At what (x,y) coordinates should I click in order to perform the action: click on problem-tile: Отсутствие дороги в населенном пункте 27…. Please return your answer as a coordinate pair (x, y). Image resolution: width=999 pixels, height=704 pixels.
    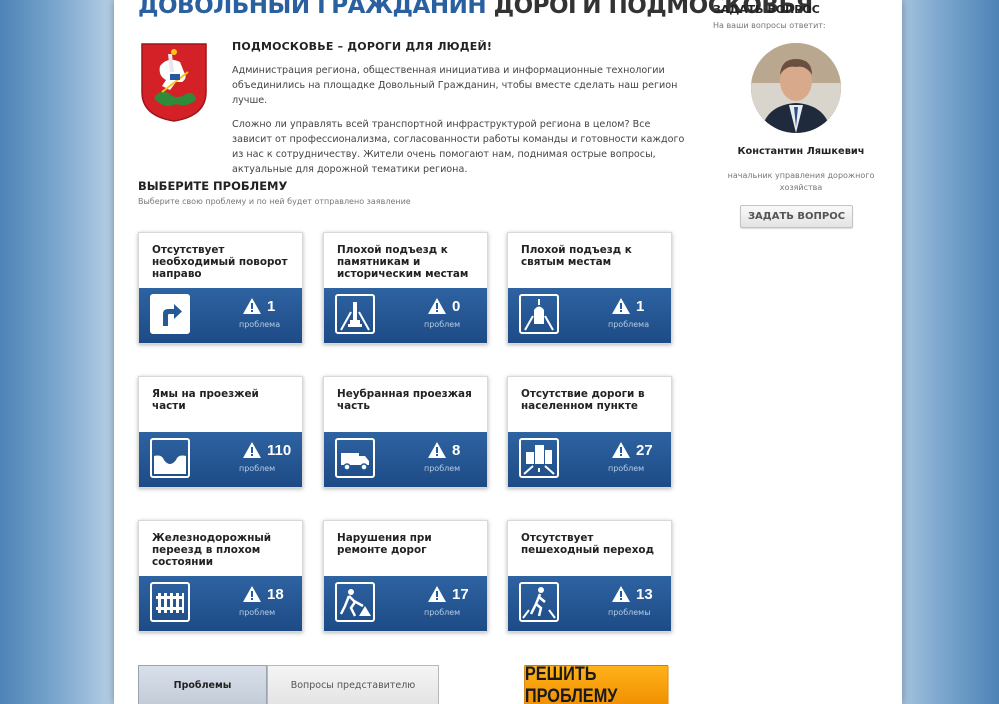
    Looking at the image, I should click on (589, 432).